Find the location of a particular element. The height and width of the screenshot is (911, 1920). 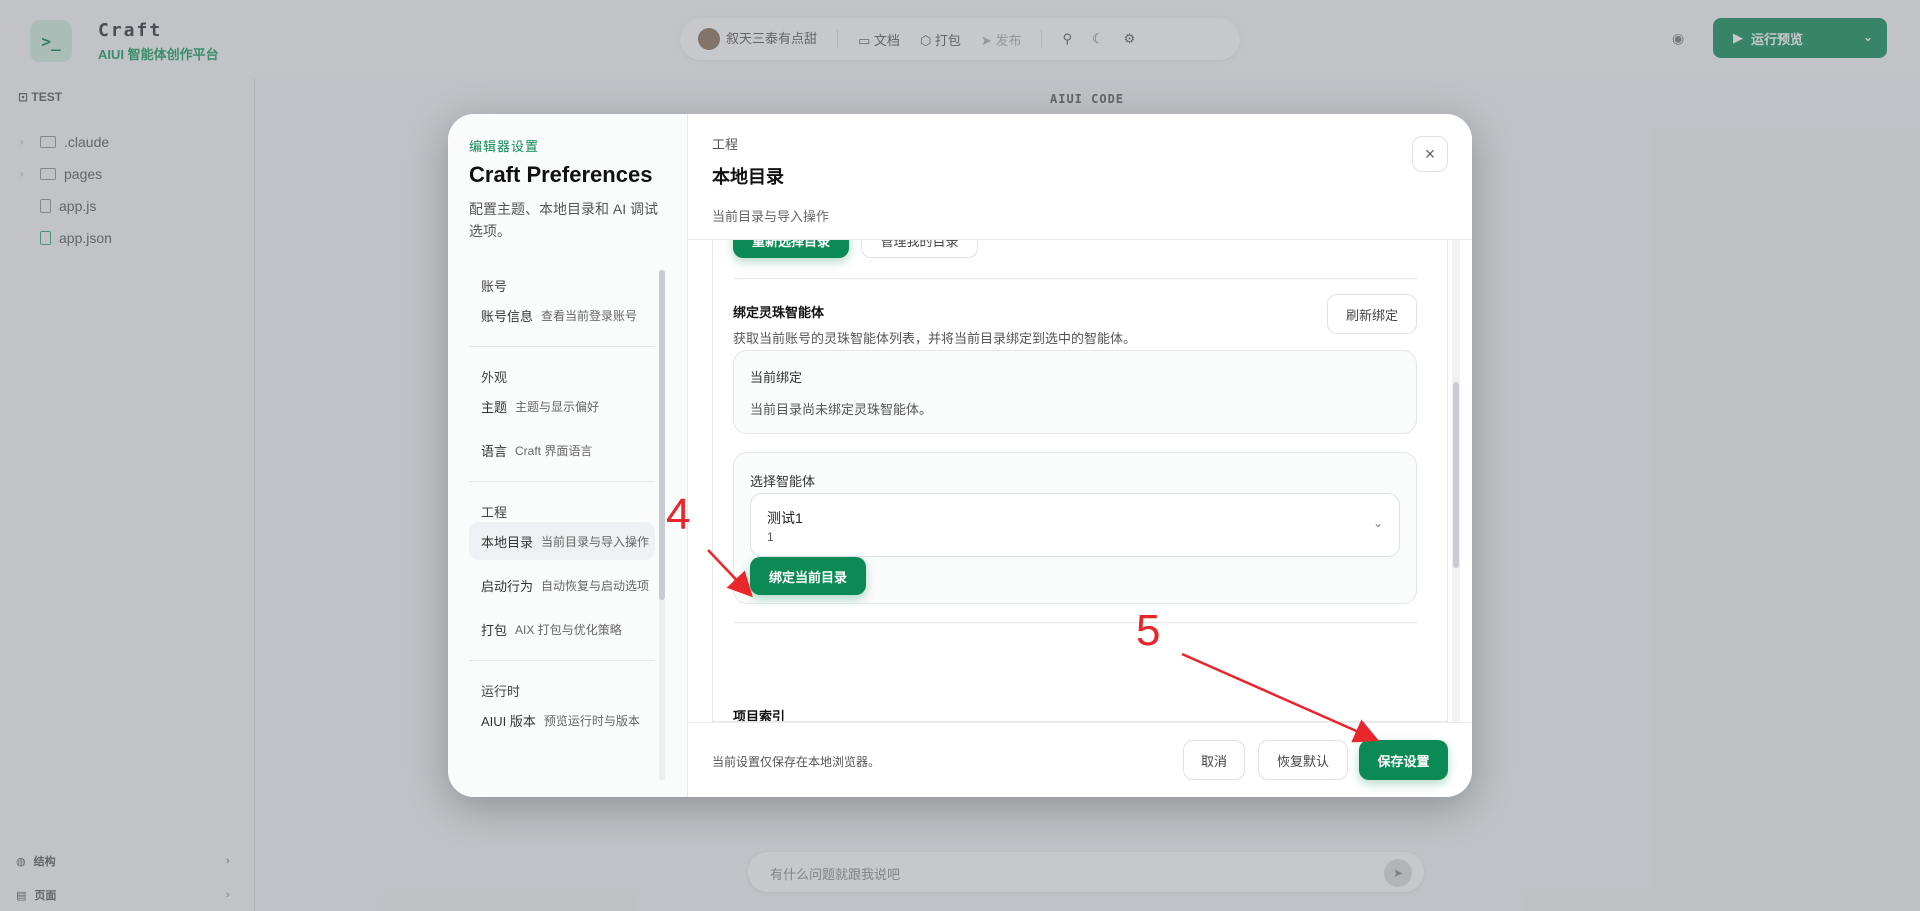

bind-directory-button: 绑定当前目录 is located at coordinates (808, 576).